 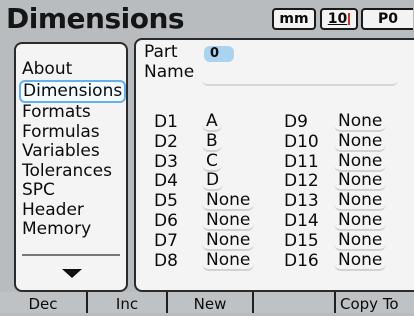 I want to click on dimension-label: D10, so click(x=301, y=141).